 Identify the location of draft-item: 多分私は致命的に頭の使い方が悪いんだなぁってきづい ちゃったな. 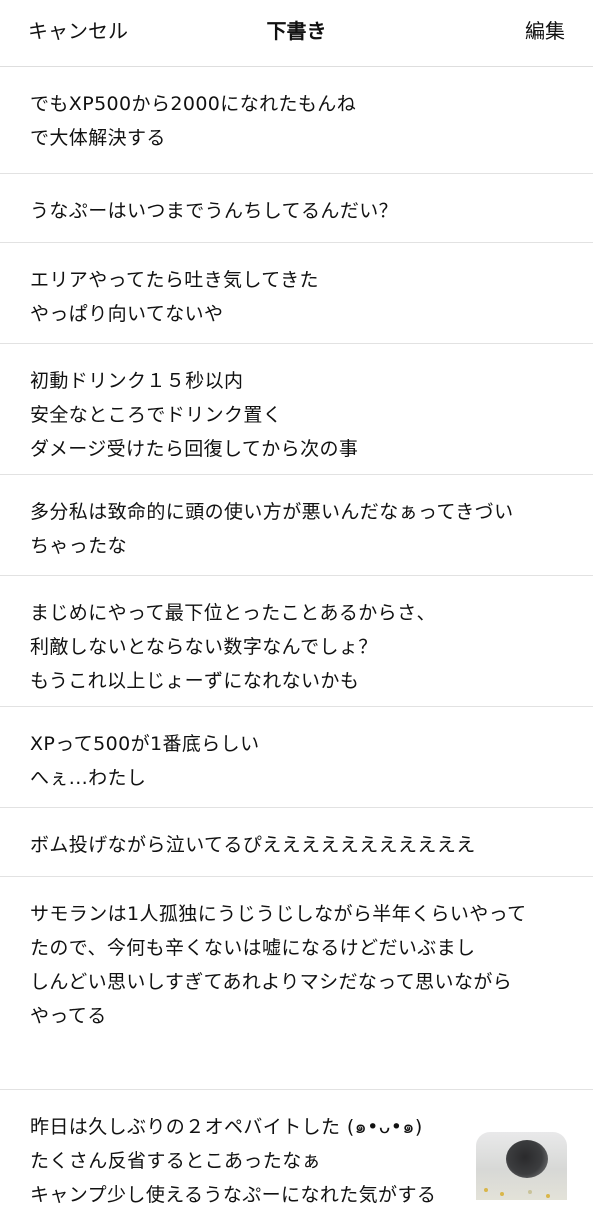
(296, 525).